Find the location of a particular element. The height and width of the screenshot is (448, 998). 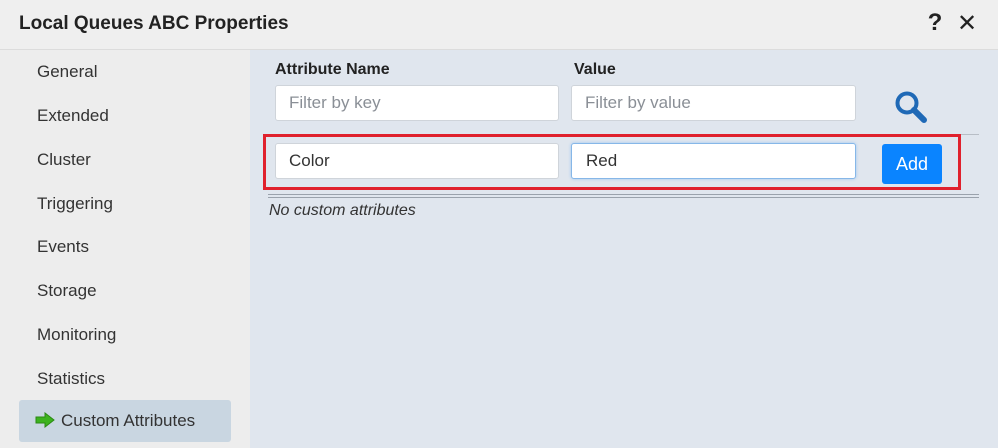

close-icon: ✕ is located at coordinates (967, 23).